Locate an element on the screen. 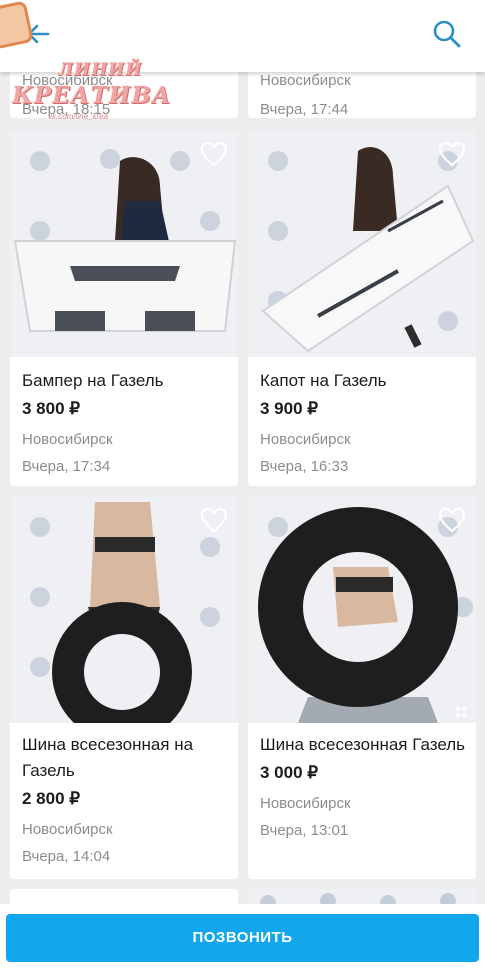 This screenshot has height=970, width=485. photo-count-icon is located at coordinates (461, 712).